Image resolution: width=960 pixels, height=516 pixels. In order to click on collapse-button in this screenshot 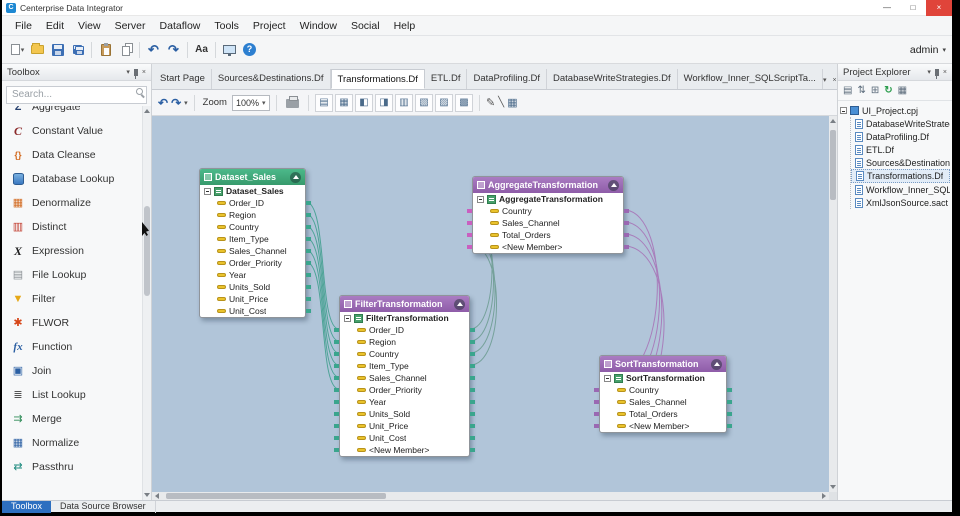, I will do `click(295, 177)`.